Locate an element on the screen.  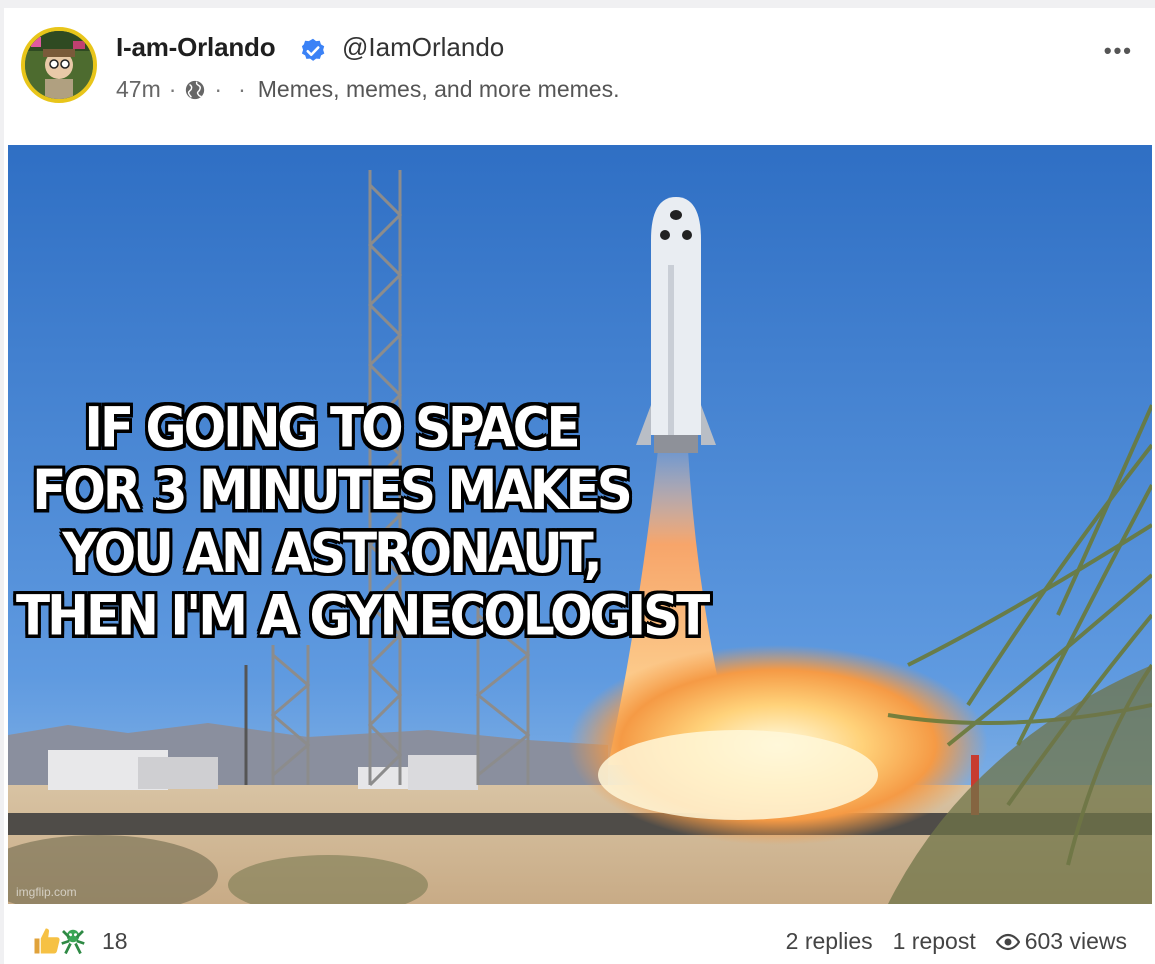
verified-badge-icon is located at coordinates (313, 49).